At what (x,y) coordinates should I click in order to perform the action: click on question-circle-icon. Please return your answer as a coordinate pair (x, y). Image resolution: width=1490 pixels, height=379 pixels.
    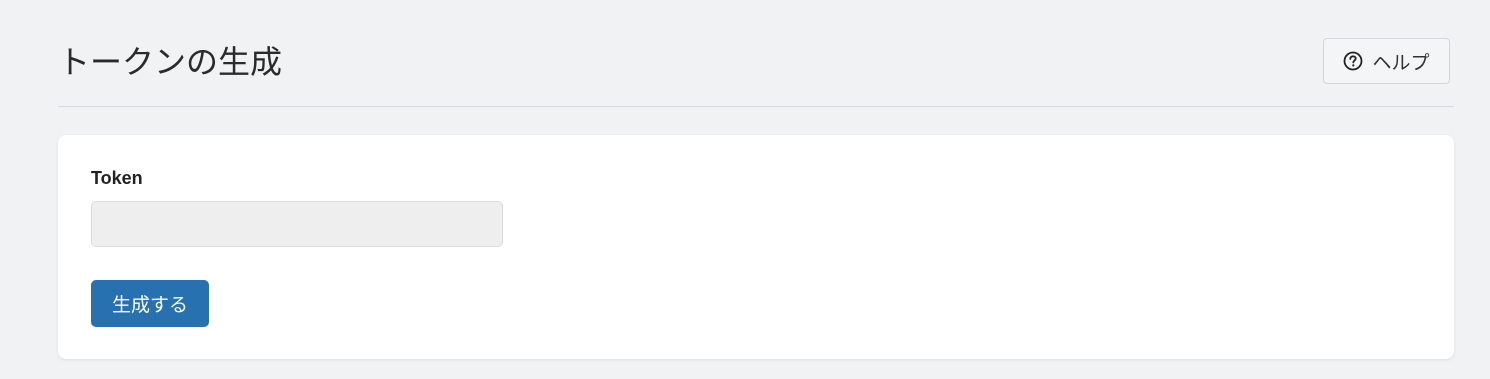
    Looking at the image, I should click on (1353, 61).